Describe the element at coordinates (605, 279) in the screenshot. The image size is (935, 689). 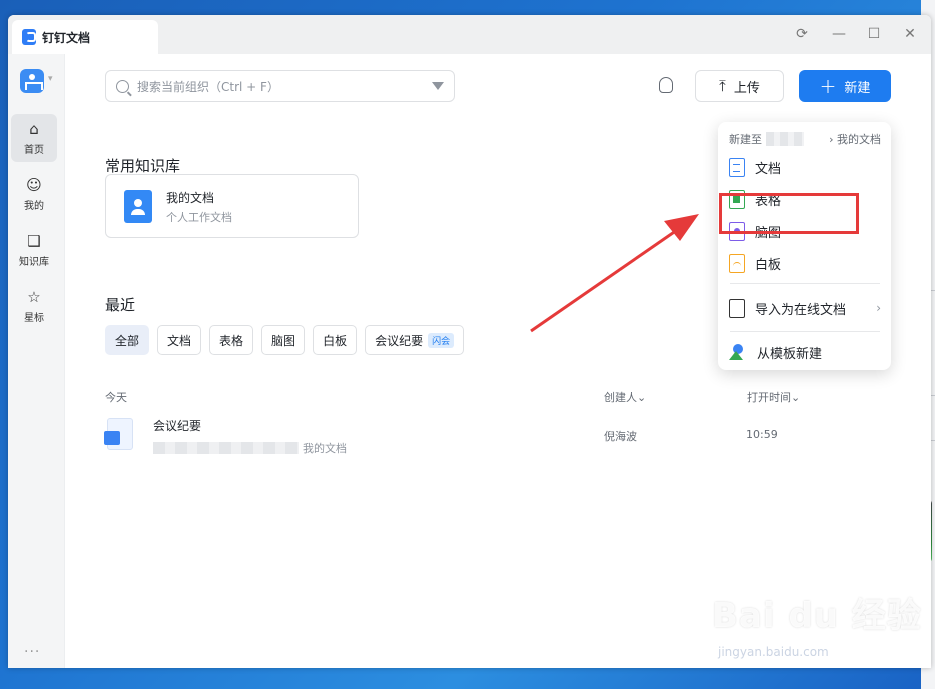
I see `arrow-shaft` at that location.